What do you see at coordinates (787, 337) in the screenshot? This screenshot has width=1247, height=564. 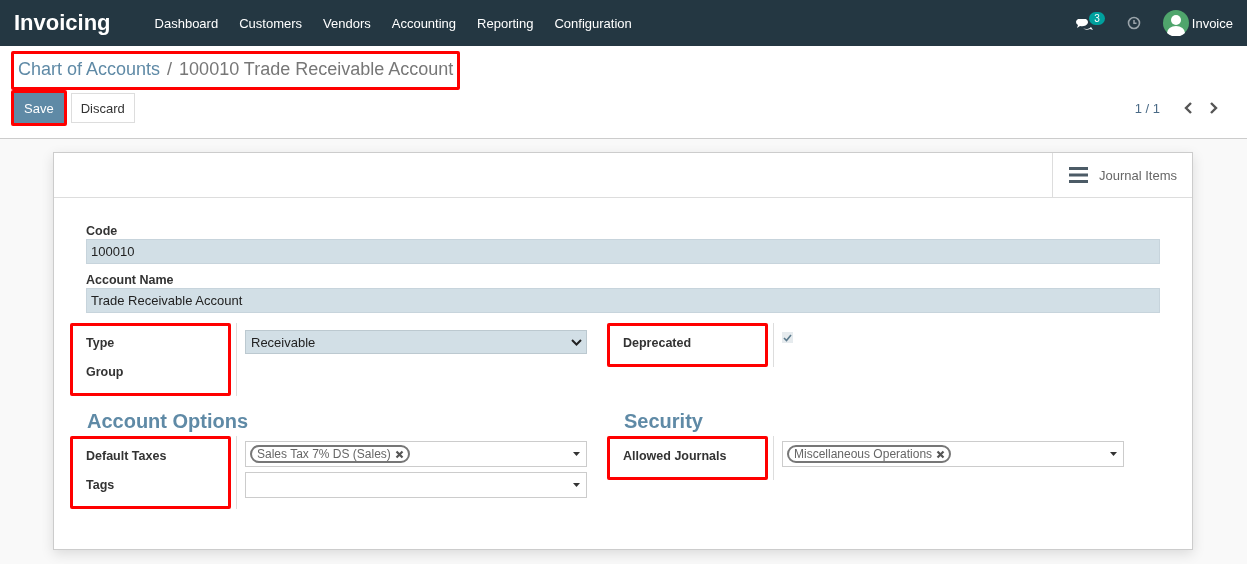 I see `deprecated-checkbox` at bounding box center [787, 337].